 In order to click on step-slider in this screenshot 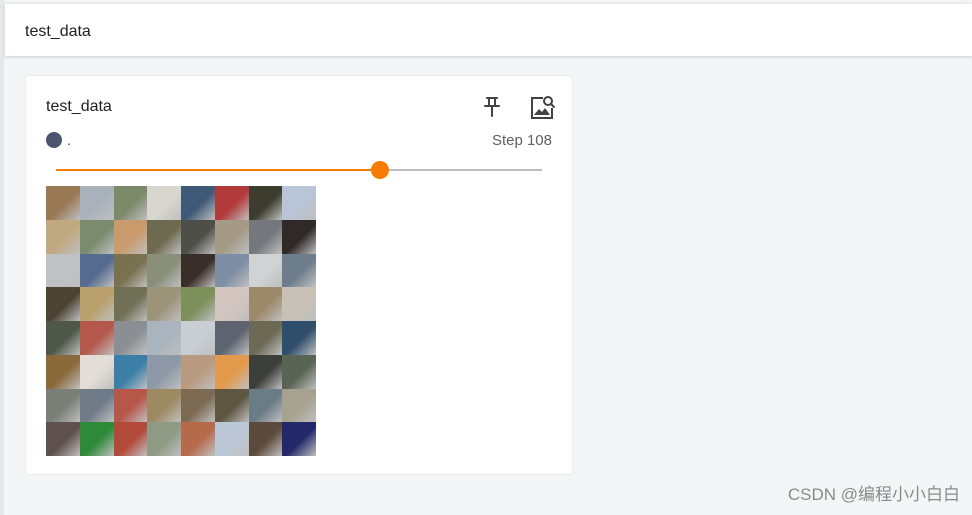, I will do `click(299, 170)`.